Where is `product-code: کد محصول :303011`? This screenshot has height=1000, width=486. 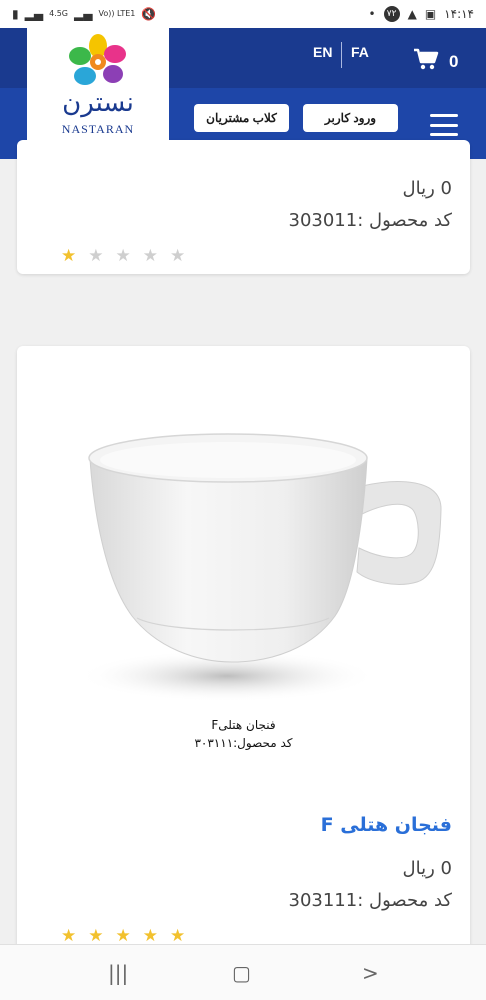
product-code: کد محصول :303011 is located at coordinates (370, 220).